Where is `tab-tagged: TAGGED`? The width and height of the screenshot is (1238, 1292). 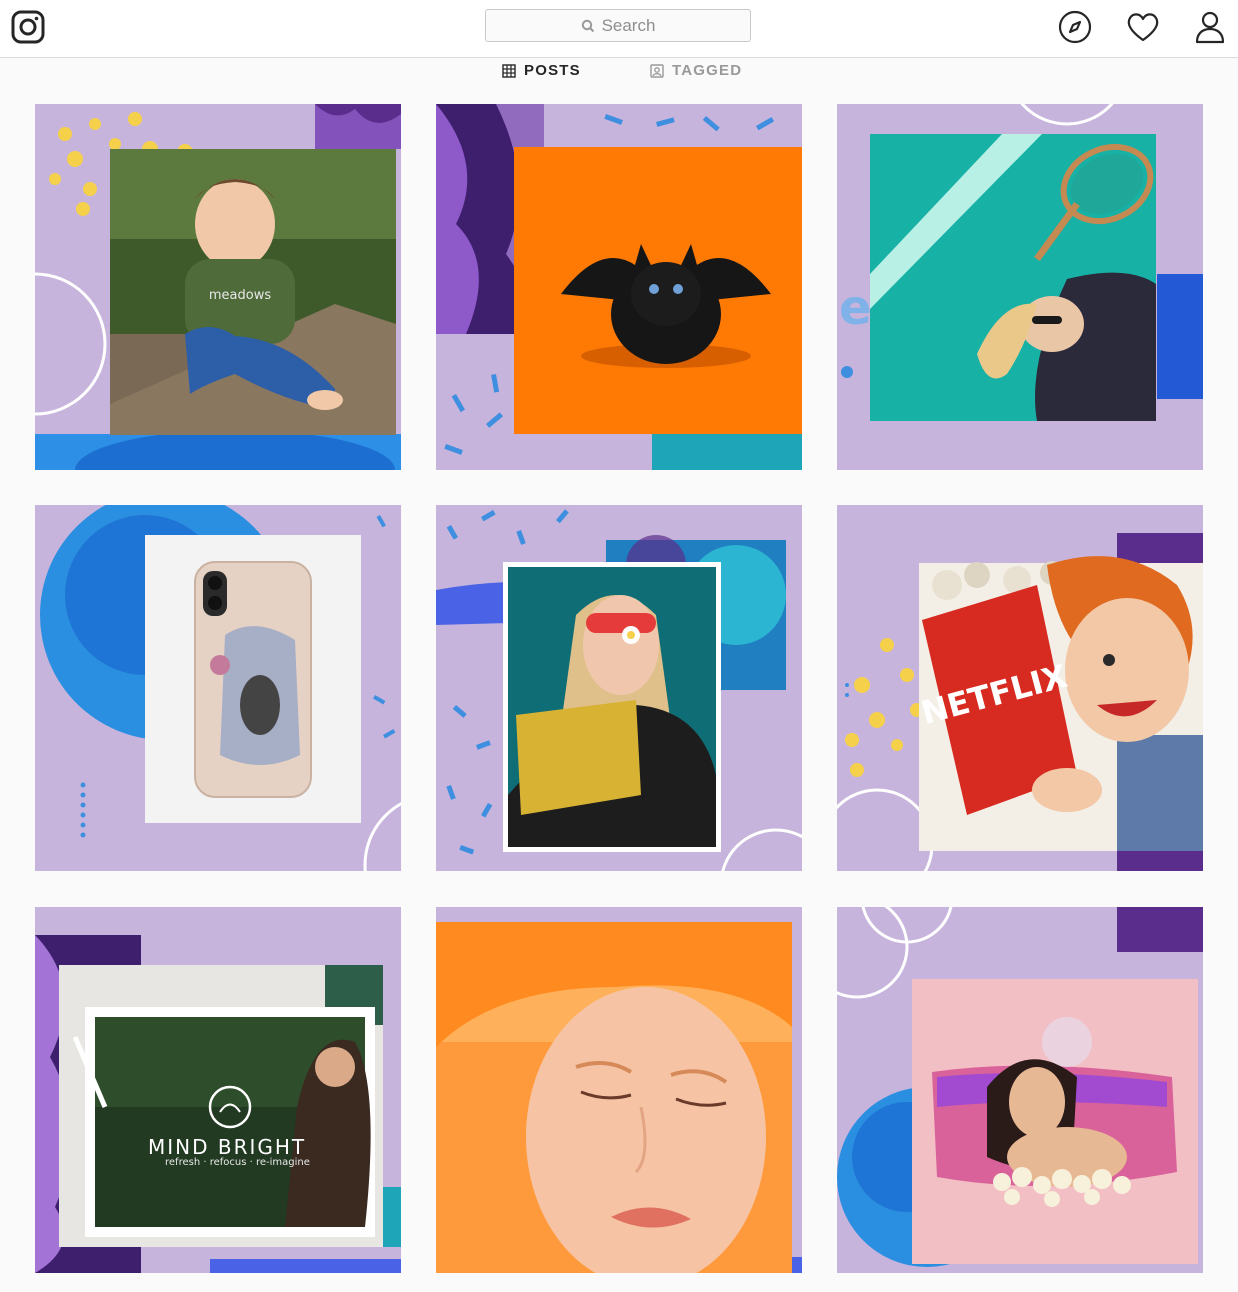 tab-tagged: TAGGED is located at coordinates (696, 70).